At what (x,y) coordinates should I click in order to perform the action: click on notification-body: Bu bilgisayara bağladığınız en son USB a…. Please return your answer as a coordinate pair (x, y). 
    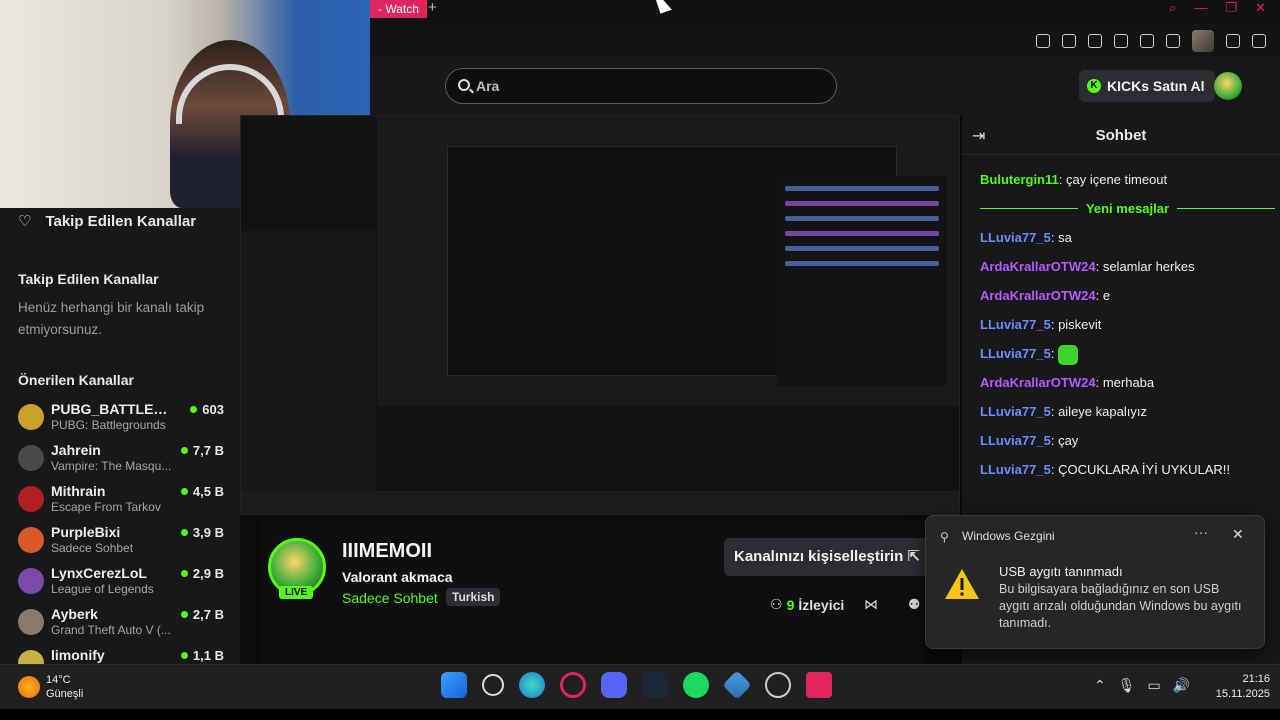
    Looking at the image, I should click on (1120, 606).